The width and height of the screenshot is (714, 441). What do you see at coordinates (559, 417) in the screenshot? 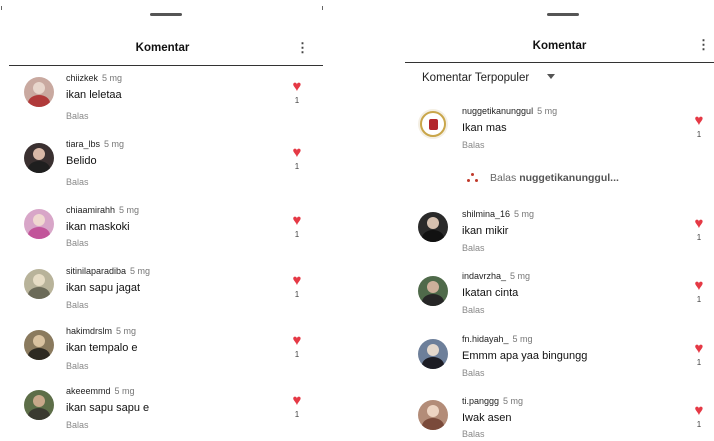
I see `comment-item: ti.panggg 5 mg Iwak asen Balas ♥ 1` at bounding box center [559, 417].